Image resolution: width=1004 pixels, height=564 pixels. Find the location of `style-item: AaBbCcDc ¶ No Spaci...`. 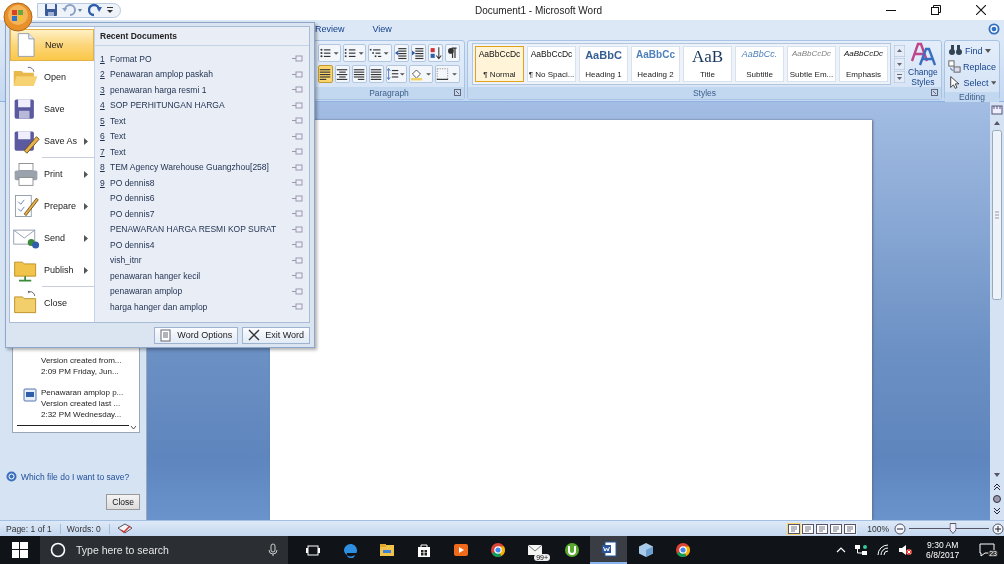

style-item: AaBbCcDc ¶ No Spaci... is located at coordinates (551, 64).